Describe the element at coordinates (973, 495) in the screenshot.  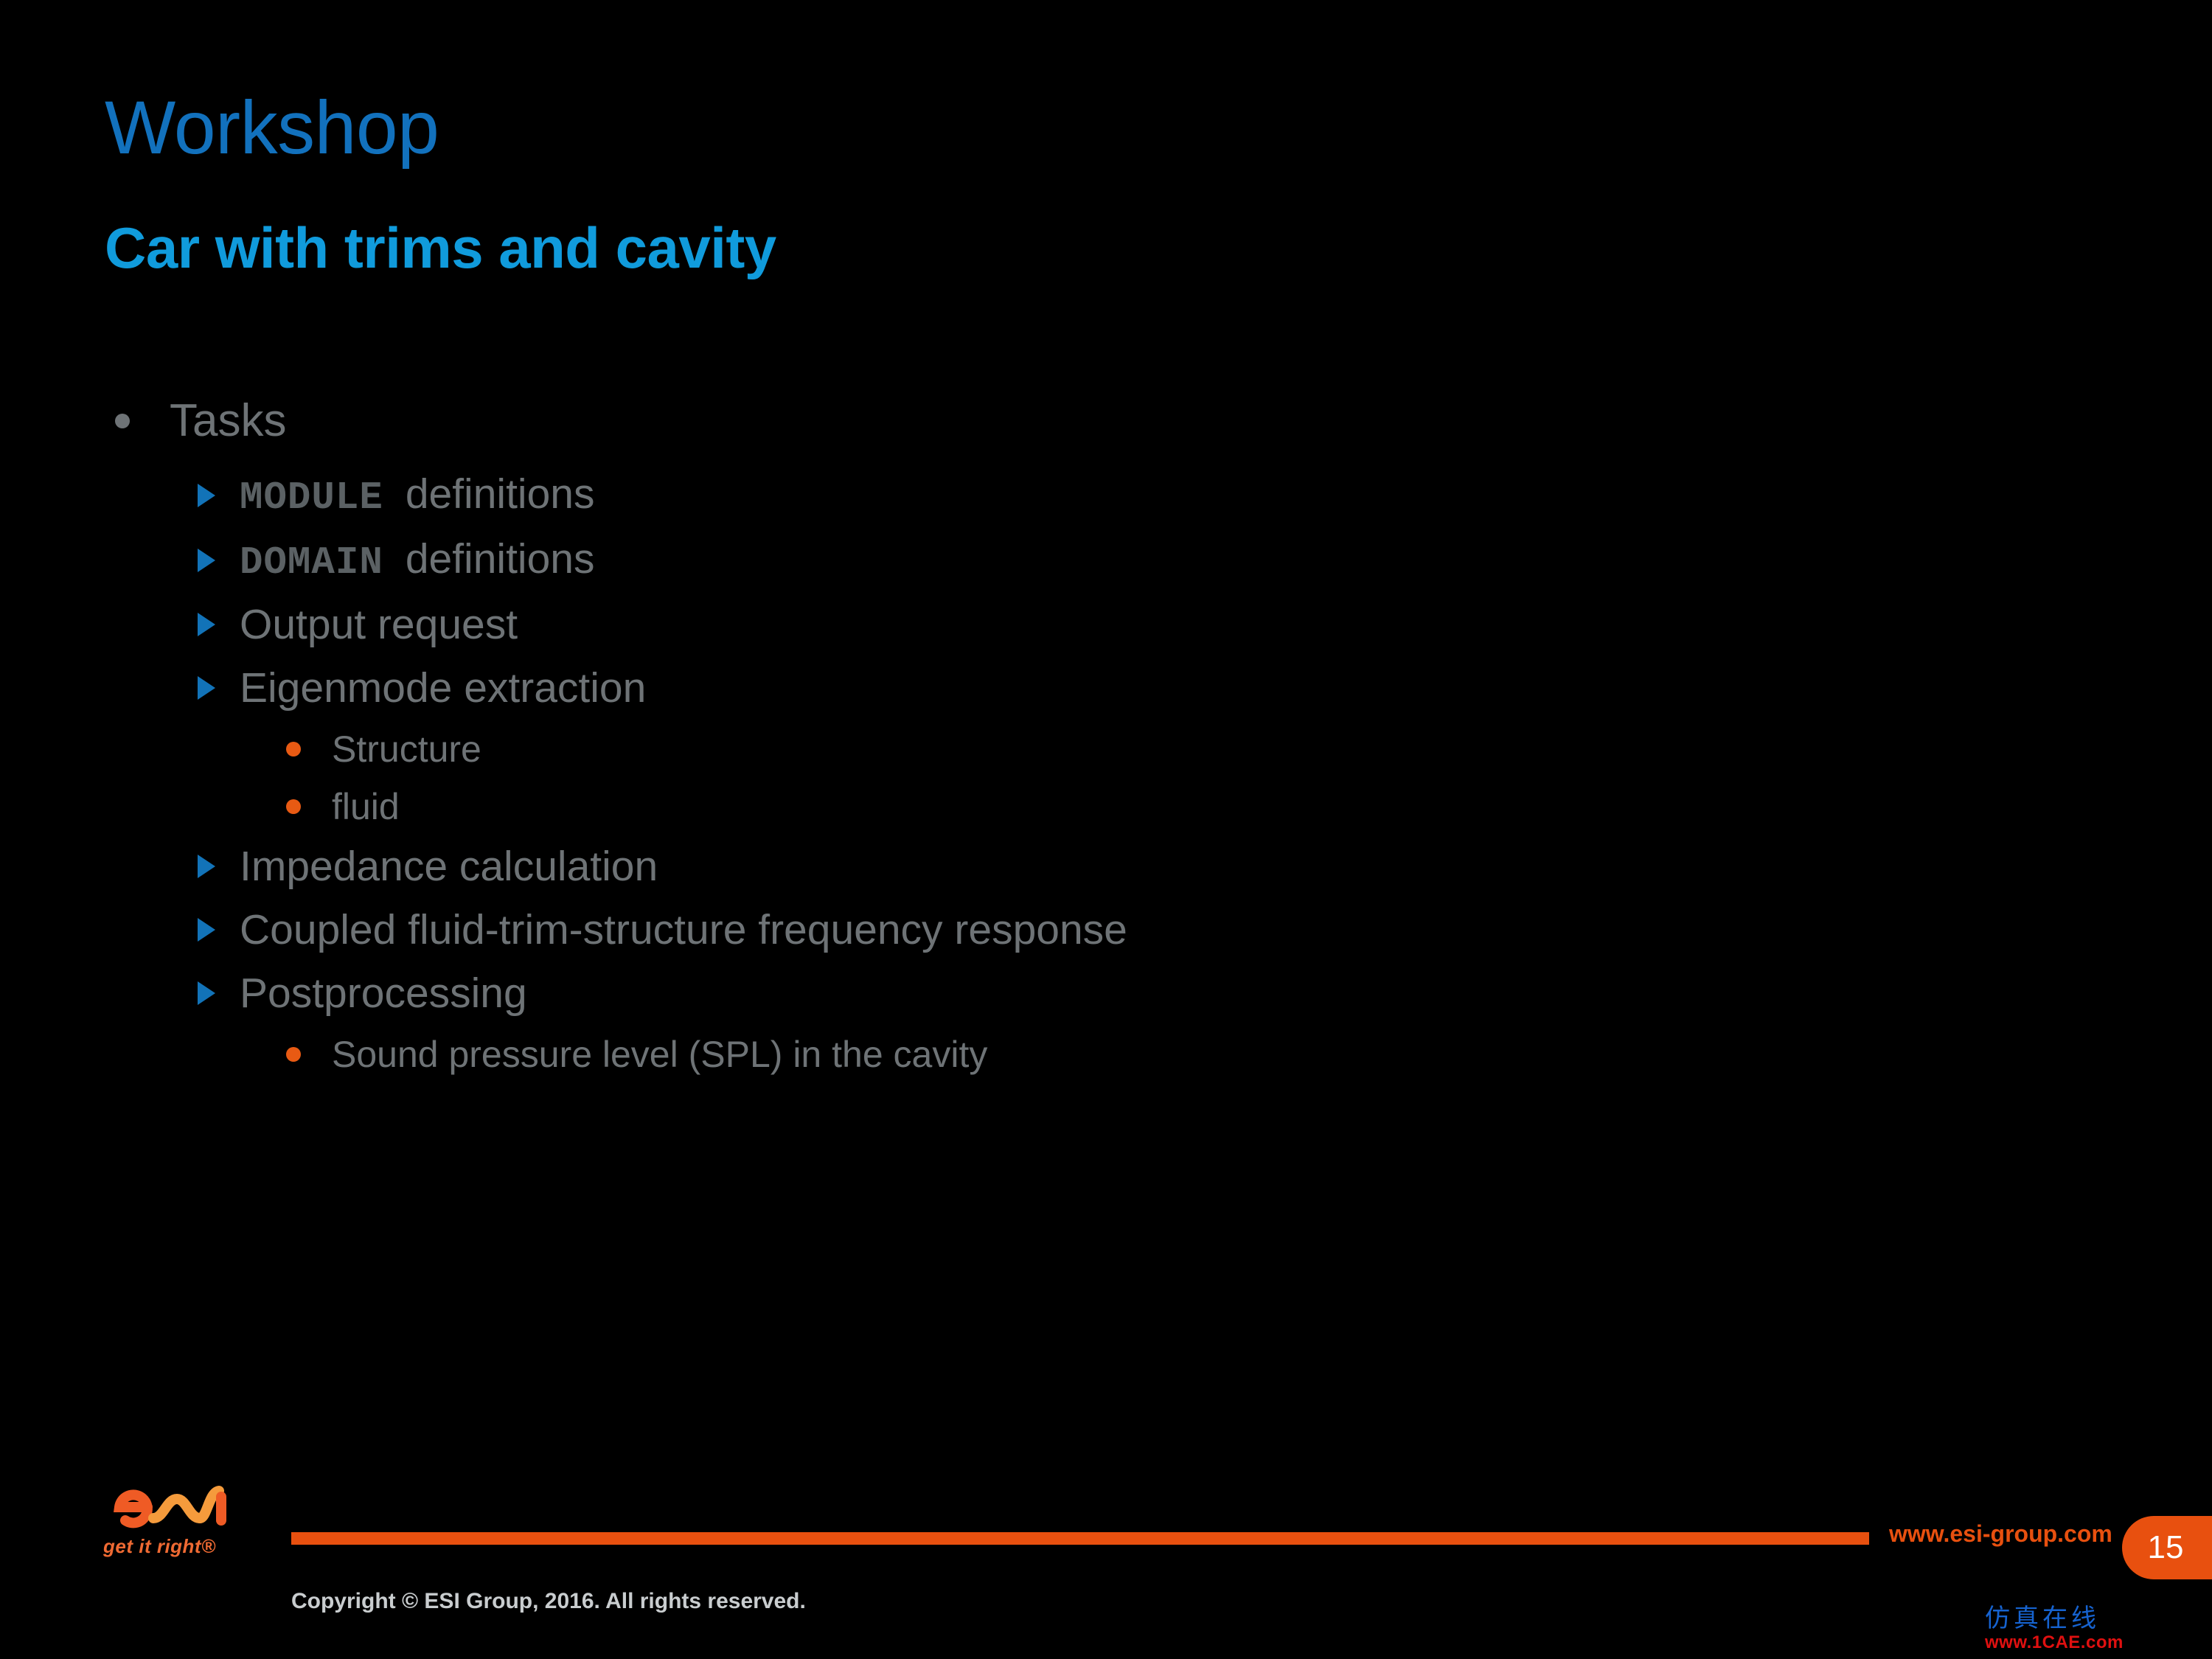
I see `list-item: MODULE definitions` at that location.